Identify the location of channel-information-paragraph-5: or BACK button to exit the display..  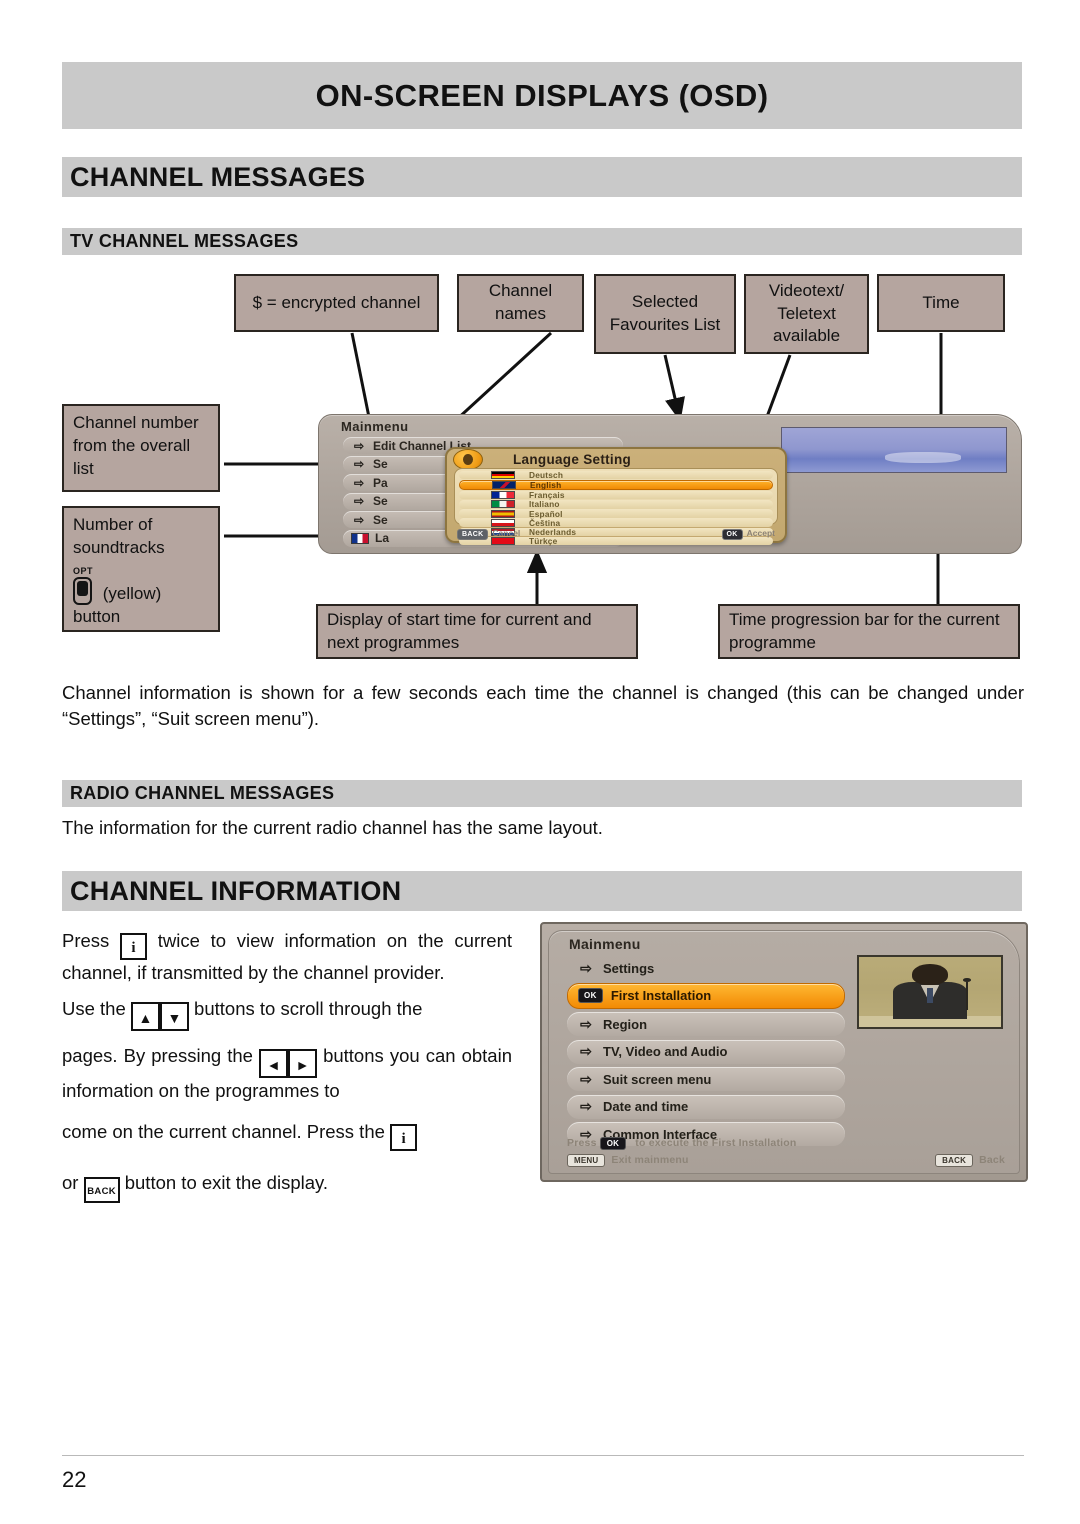
(287, 1186).